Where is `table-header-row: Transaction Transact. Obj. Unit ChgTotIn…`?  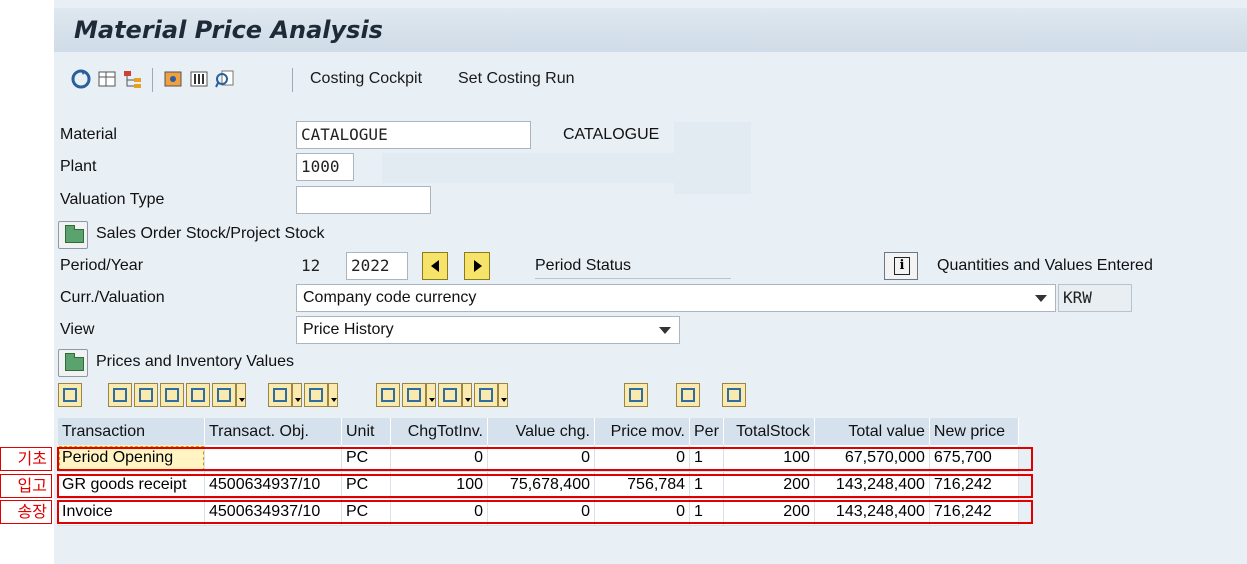
table-header-row: Transaction Transact. Obj. Unit ChgTotIn… is located at coordinates (538, 431).